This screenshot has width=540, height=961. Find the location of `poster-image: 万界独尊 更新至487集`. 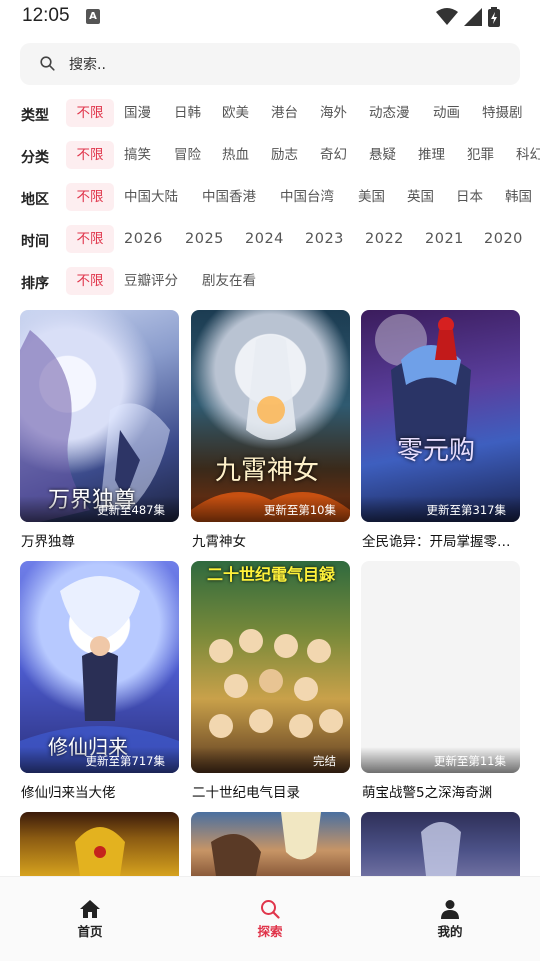

poster-image: 万界独尊 更新至487集 is located at coordinates (99, 416).